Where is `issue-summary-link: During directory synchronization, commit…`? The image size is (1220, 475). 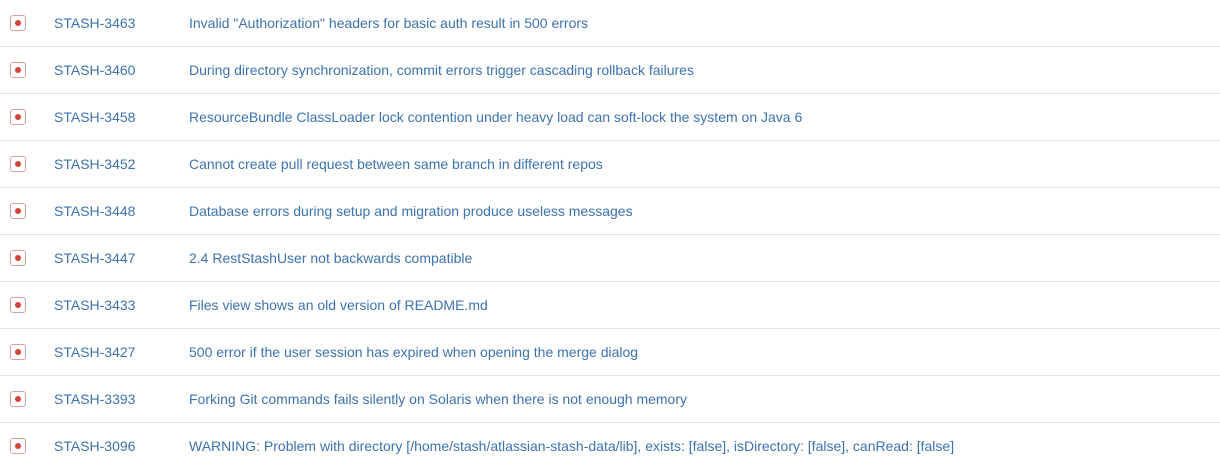 issue-summary-link: During directory synchronization, commit… is located at coordinates (441, 70).